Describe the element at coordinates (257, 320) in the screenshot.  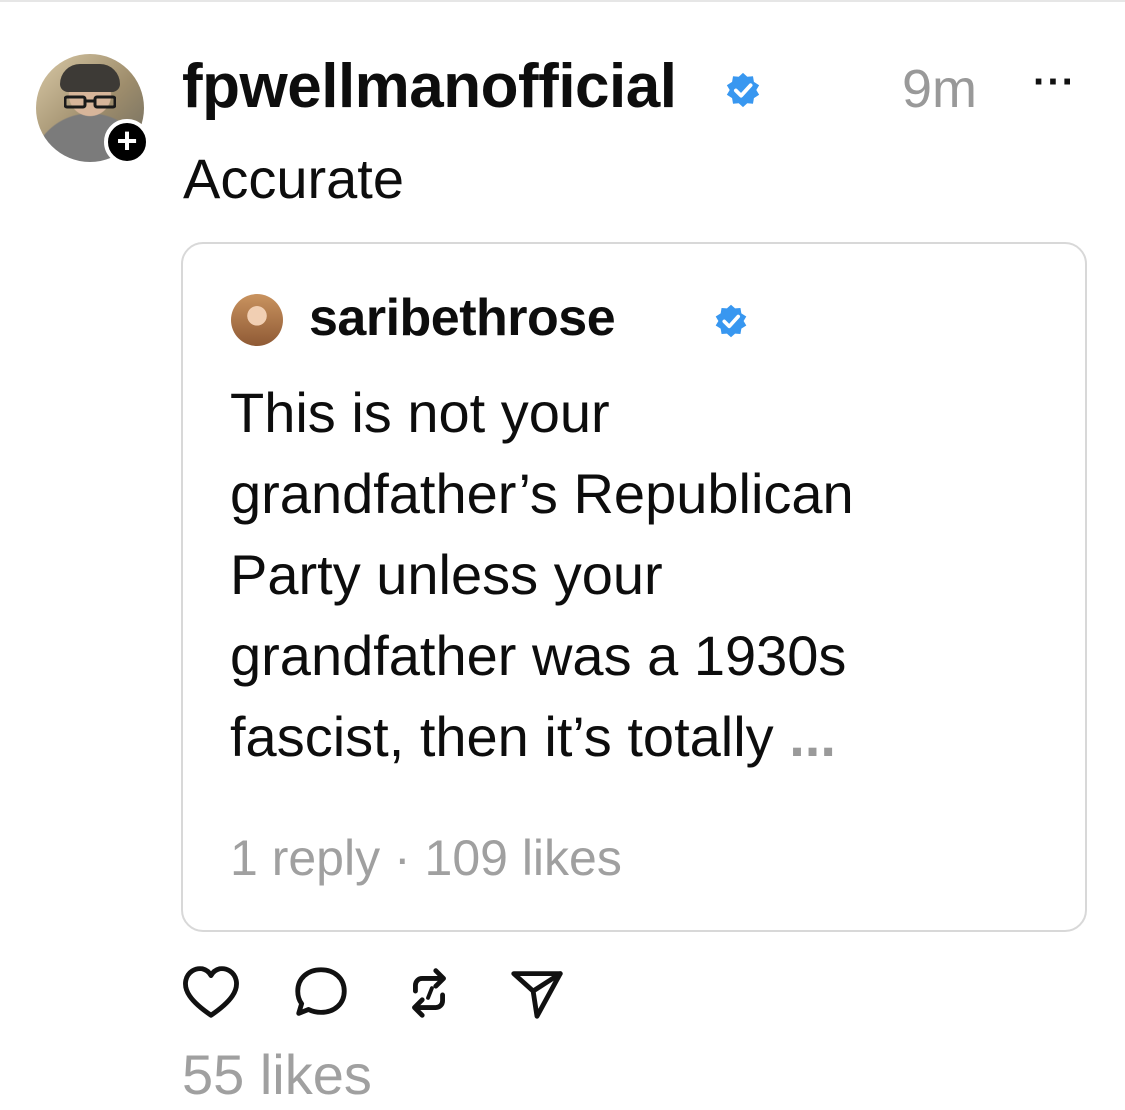
I see `quoted-author-avatar` at that location.